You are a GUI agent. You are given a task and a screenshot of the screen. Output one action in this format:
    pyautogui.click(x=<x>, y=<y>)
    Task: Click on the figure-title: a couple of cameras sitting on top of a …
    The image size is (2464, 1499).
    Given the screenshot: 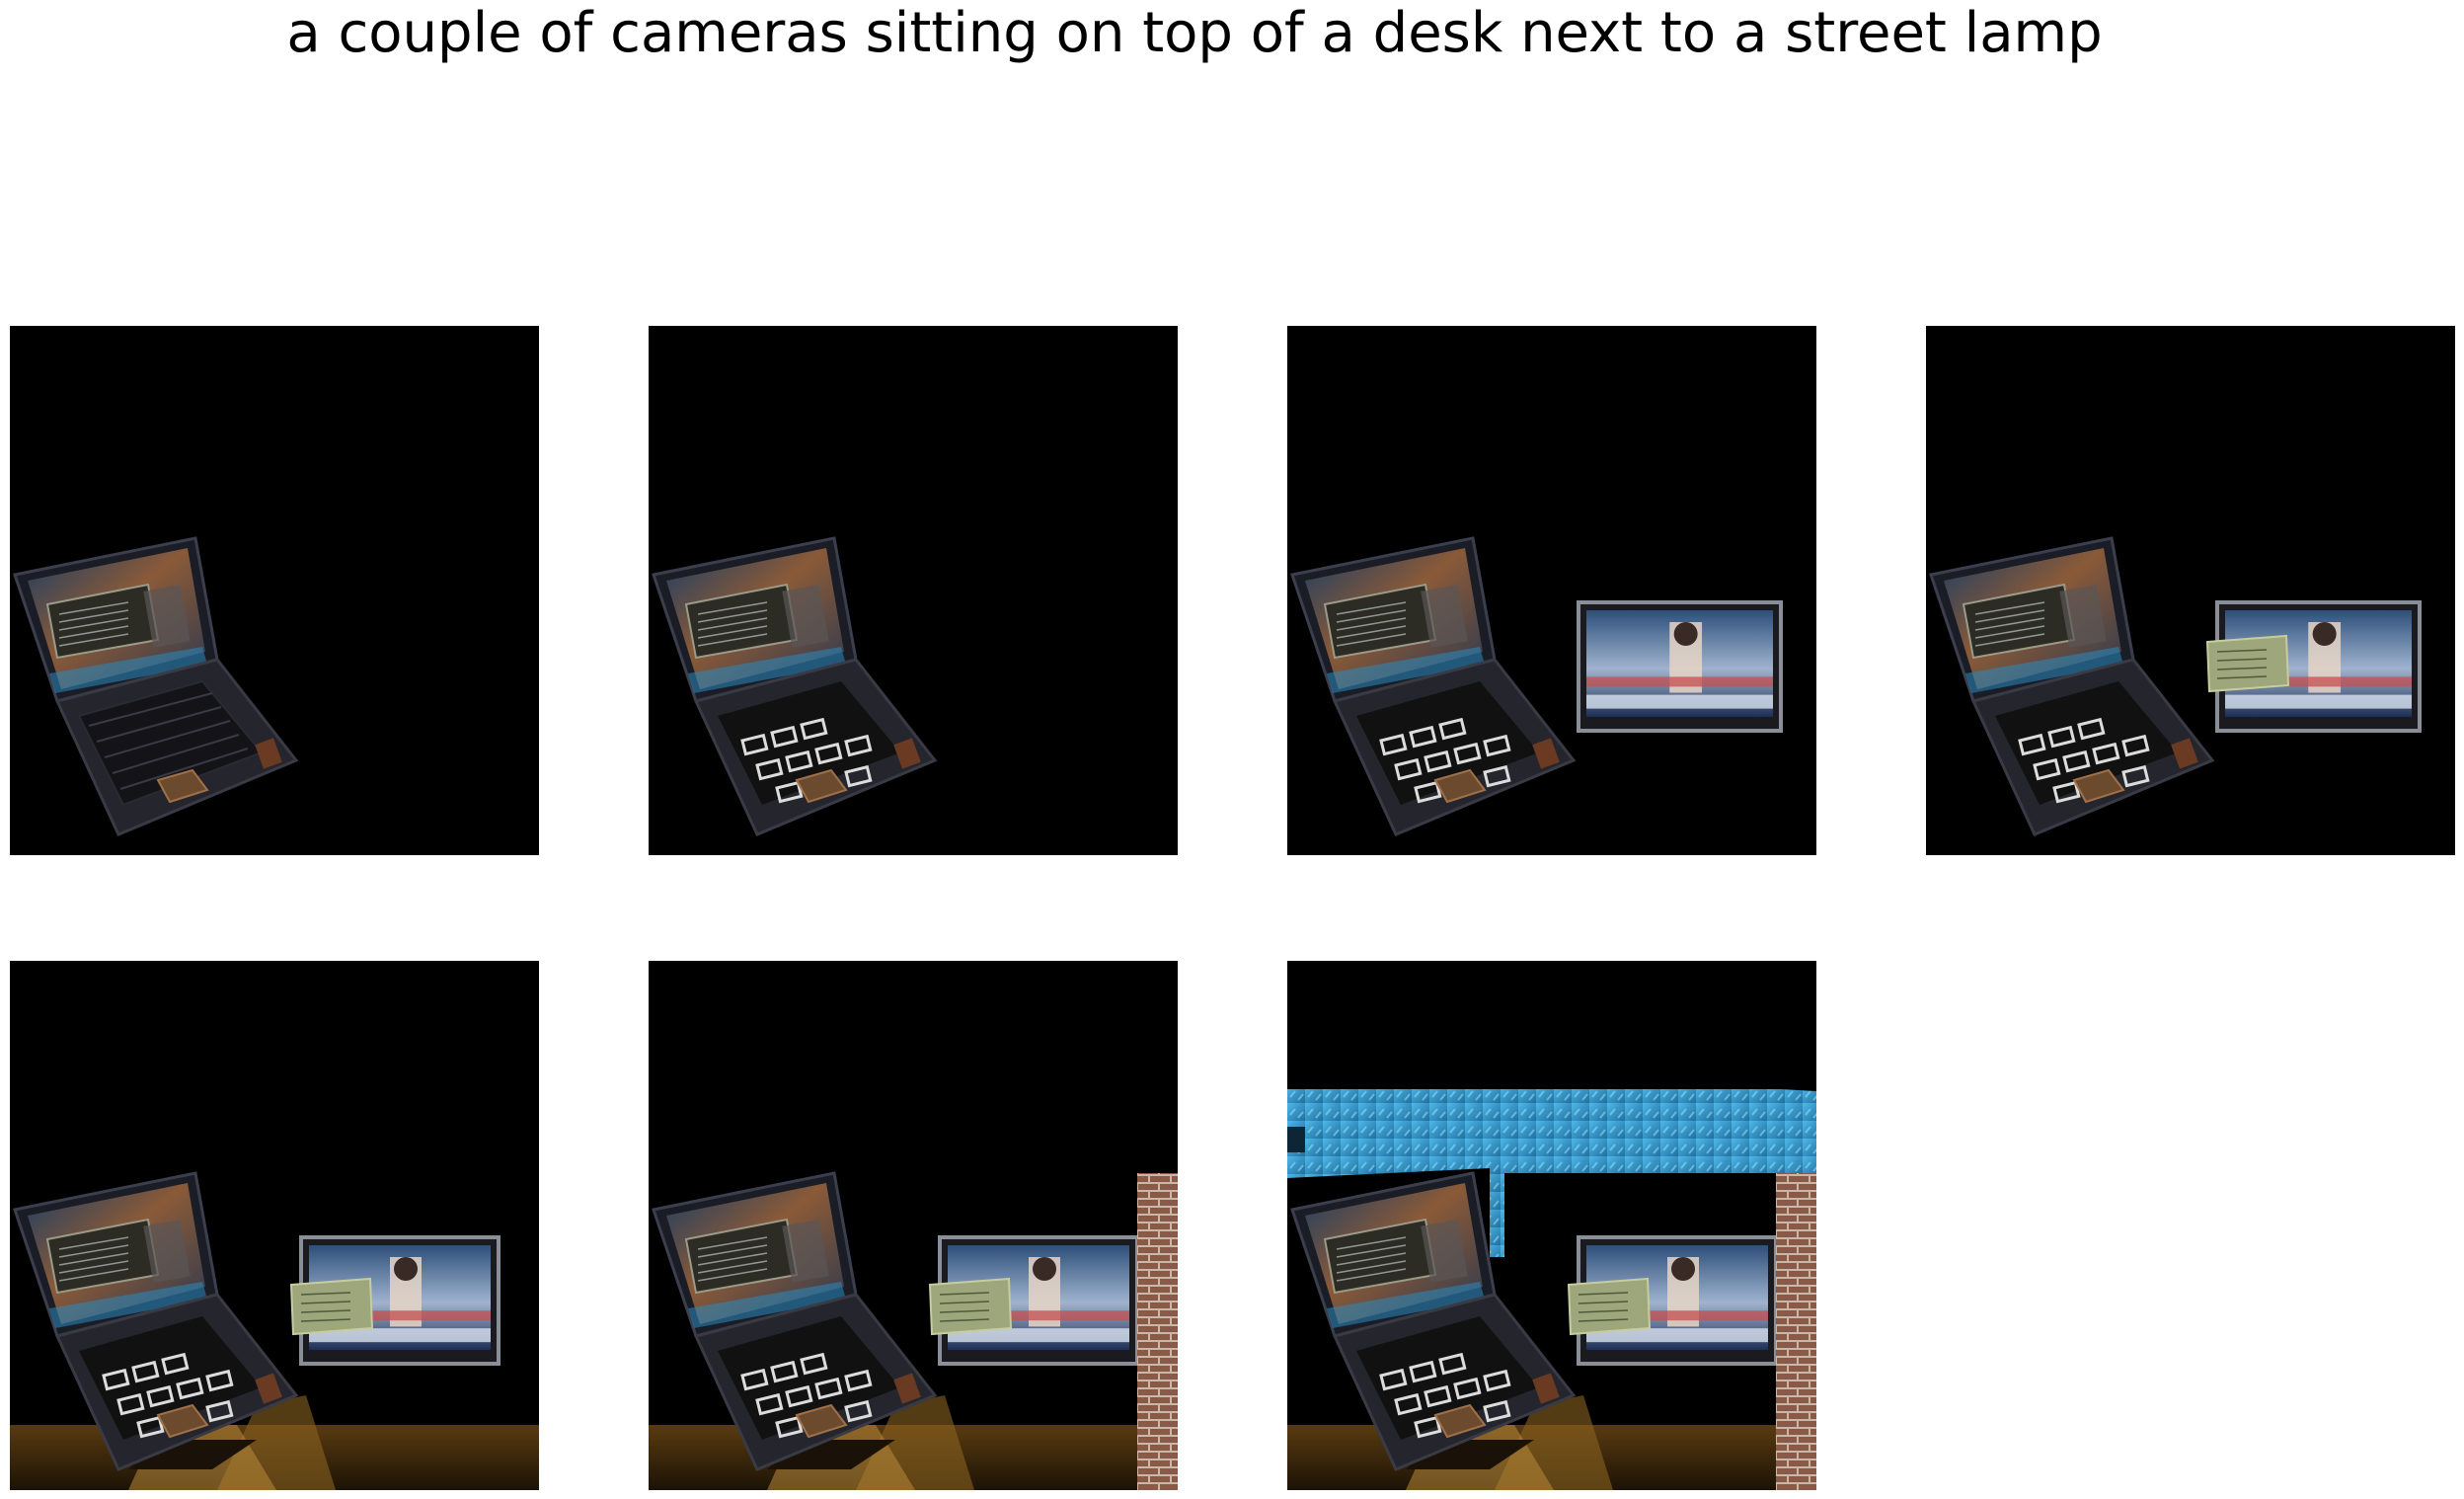 What is the action you would take?
    pyautogui.click(x=1194, y=33)
    